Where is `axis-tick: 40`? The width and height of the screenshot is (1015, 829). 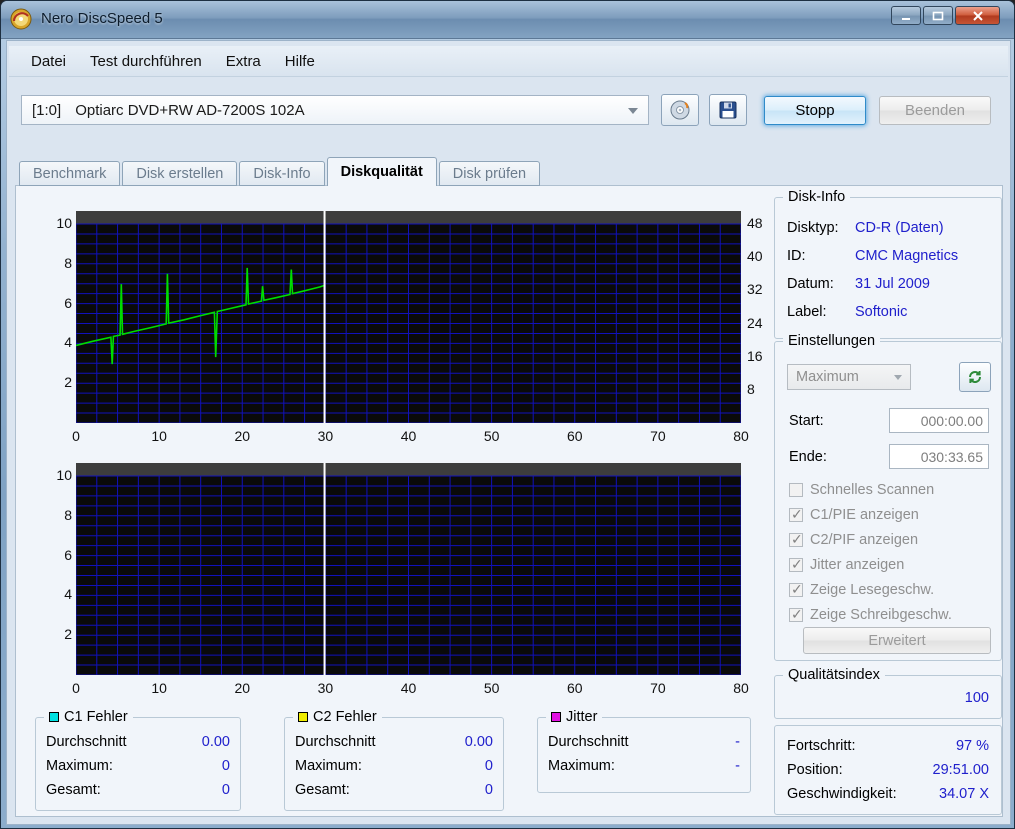
axis-tick: 40 is located at coordinates (408, 688).